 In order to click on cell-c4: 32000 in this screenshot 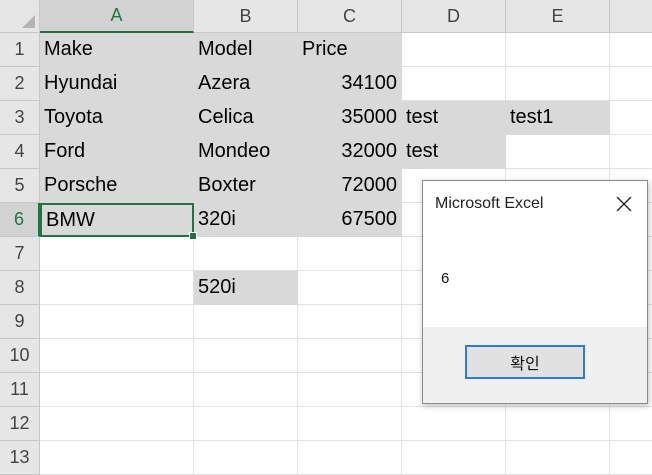, I will do `click(350, 152)`.